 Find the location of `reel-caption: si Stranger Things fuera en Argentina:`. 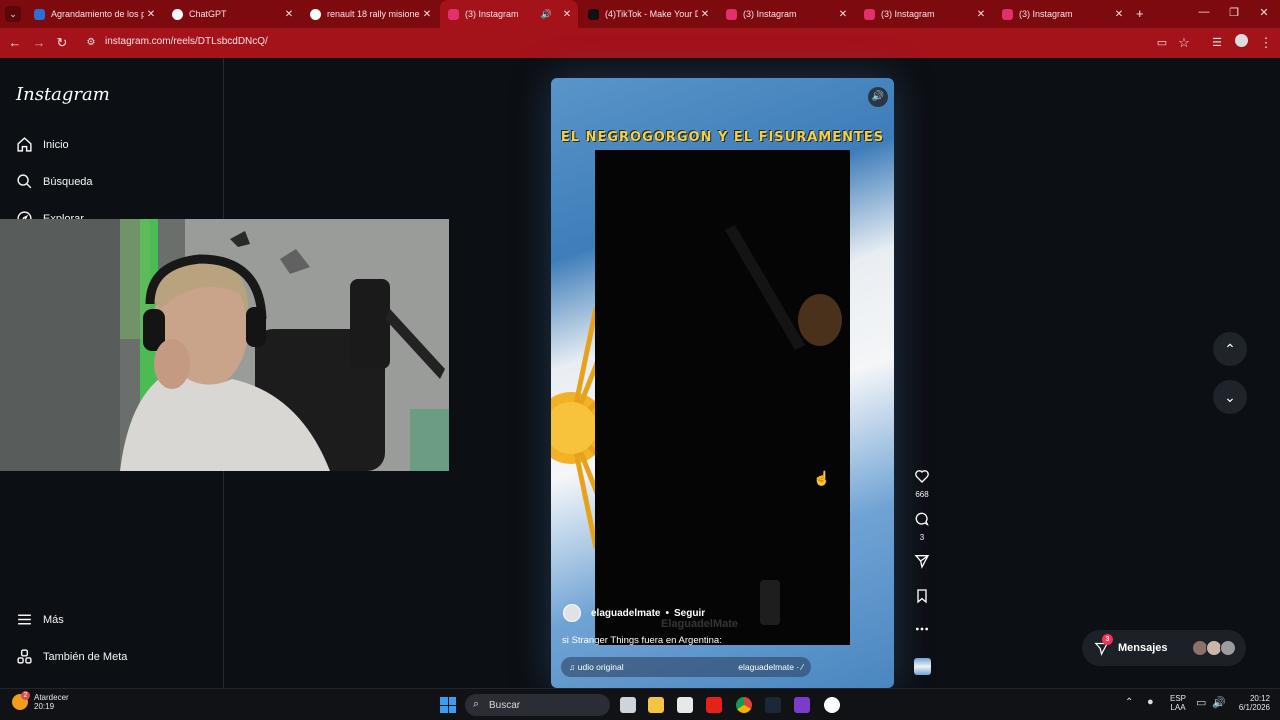

reel-caption: si Stranger Things fuera en Argentina: is located at coordinates (642, 640).